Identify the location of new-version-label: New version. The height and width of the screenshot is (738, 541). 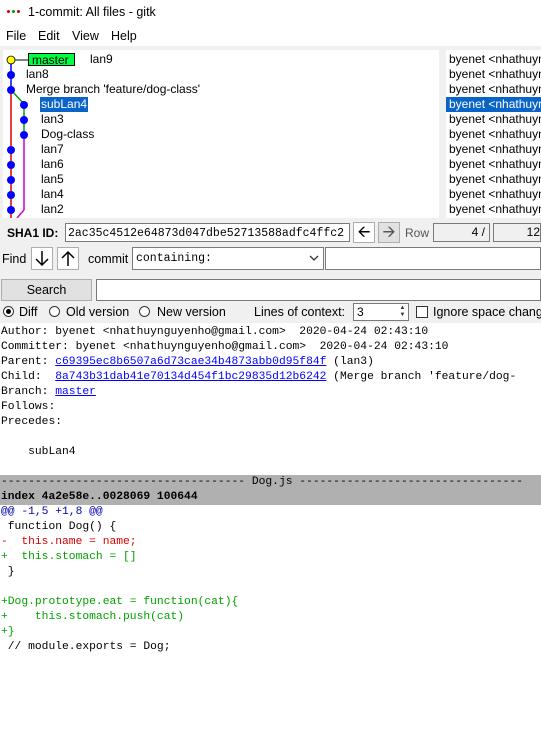
(191, 312).